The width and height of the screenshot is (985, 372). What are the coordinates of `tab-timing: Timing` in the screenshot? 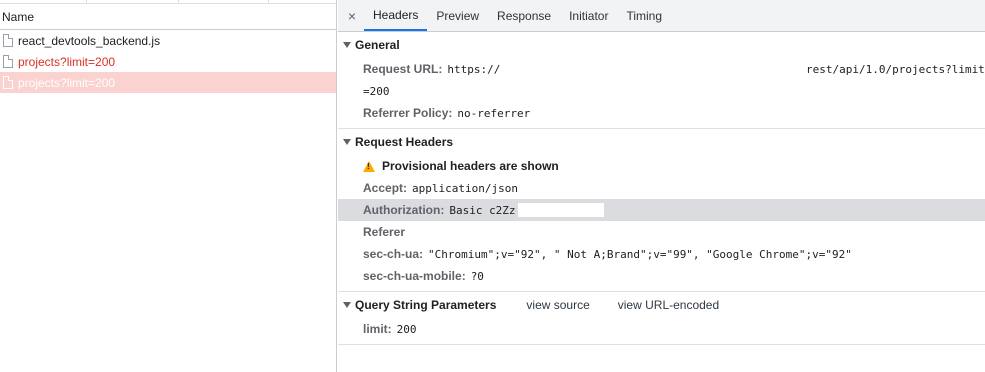 It's located at (644, 15).